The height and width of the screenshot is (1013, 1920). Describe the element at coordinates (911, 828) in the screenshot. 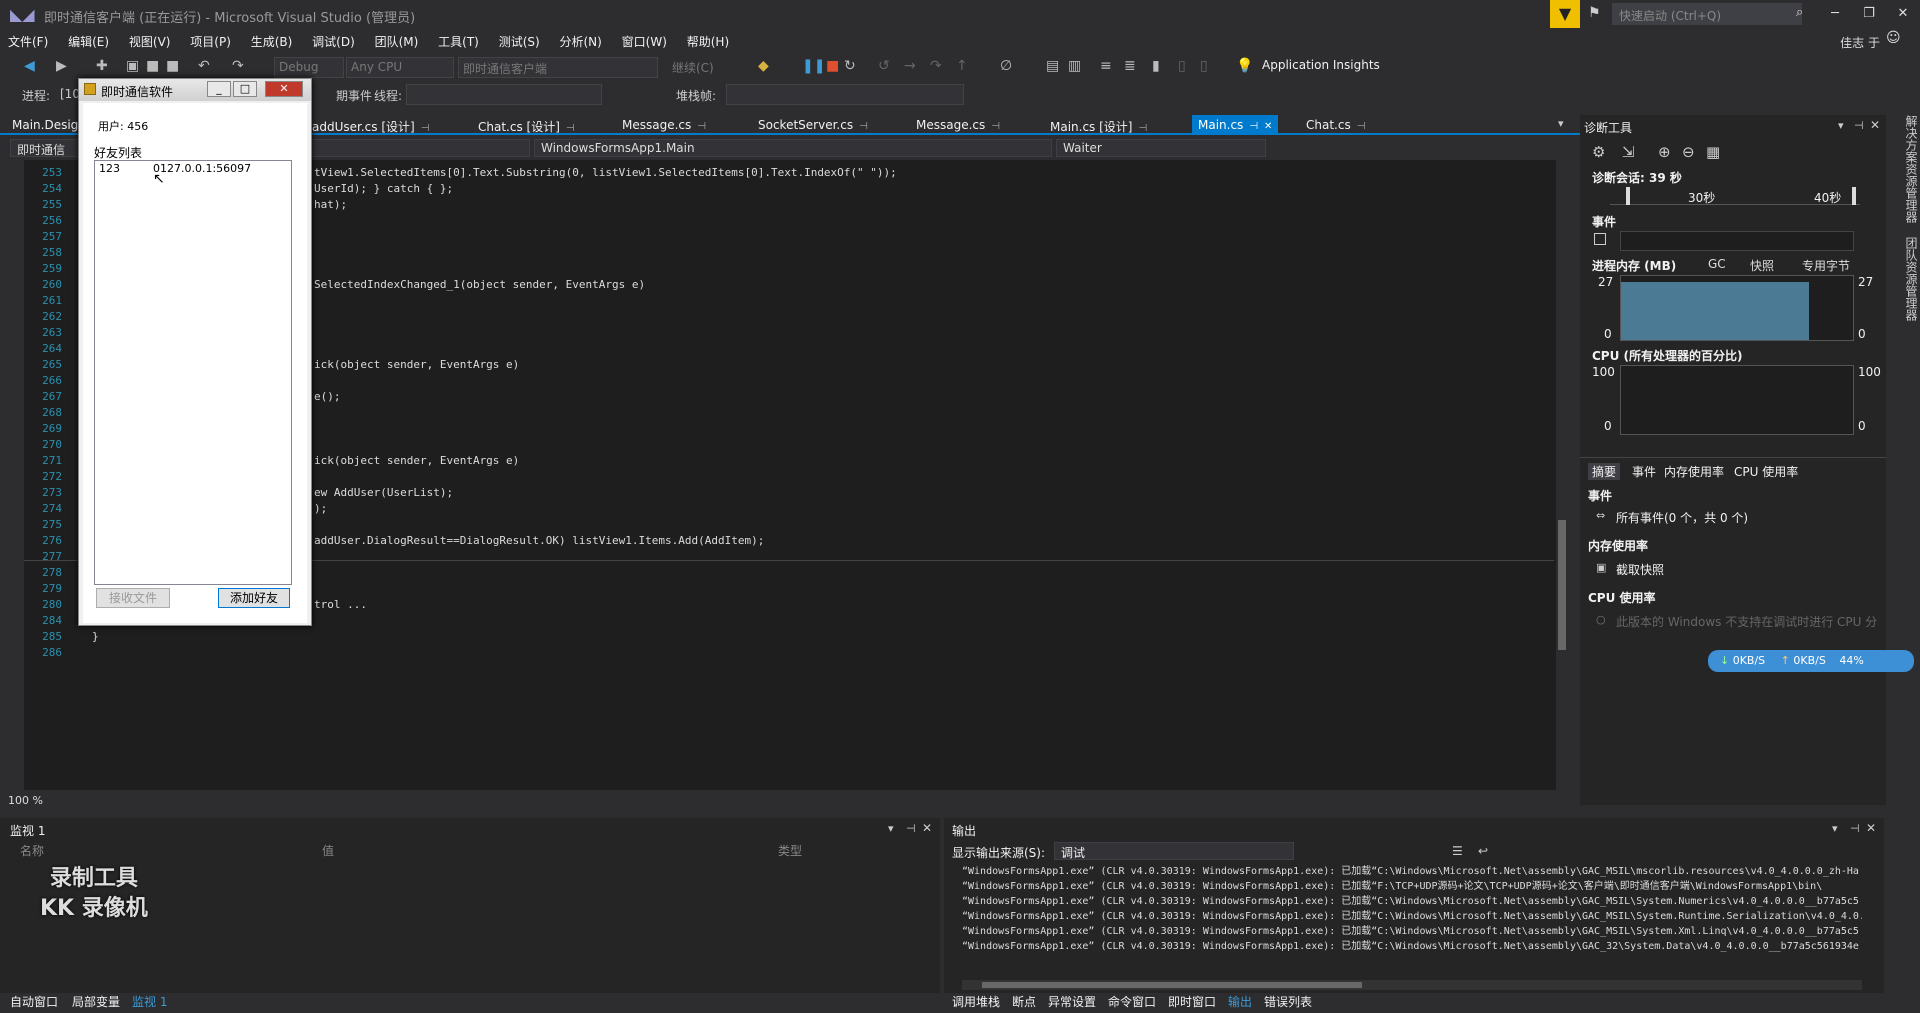

I see `watch-pin-icon: ⊣` at that location.